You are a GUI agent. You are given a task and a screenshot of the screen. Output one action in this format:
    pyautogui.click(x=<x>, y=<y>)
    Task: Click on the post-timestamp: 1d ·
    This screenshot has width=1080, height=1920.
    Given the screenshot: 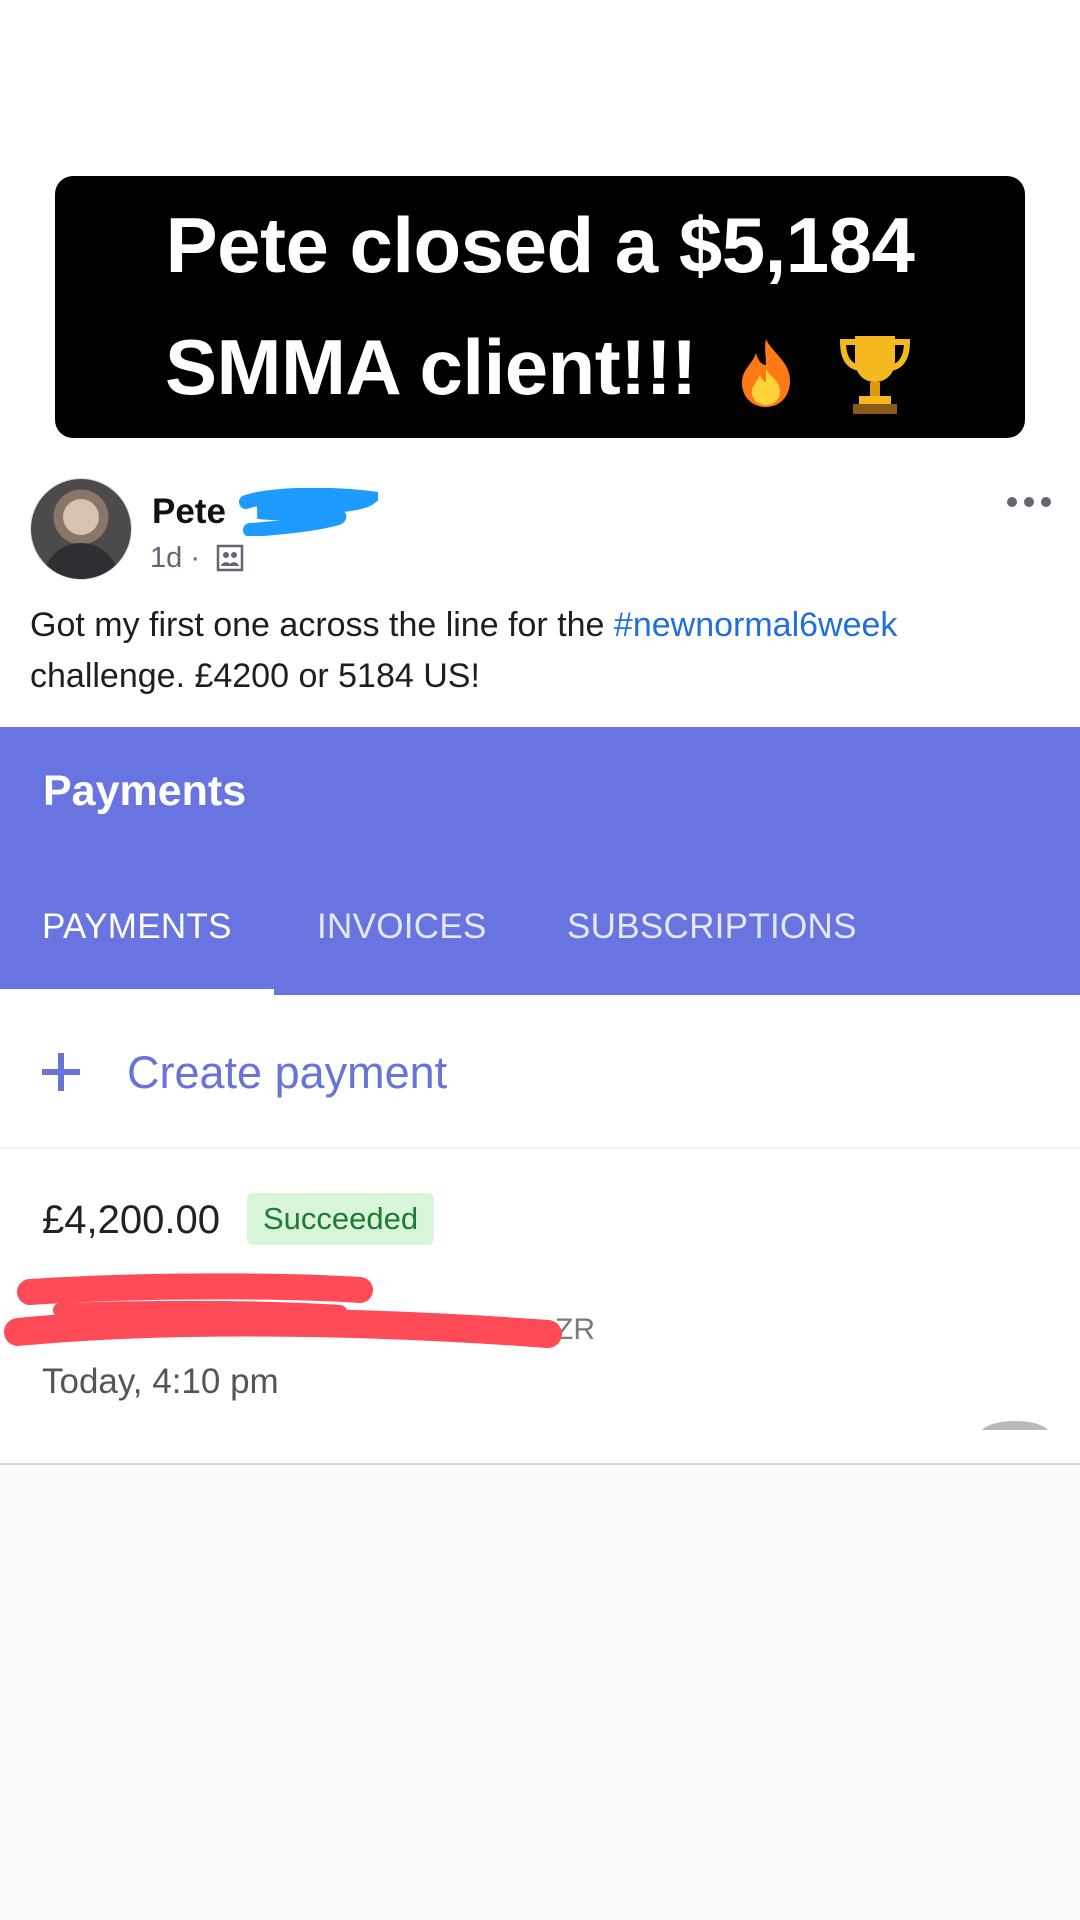 What is the action you would take?
    pyautogui.click(x=175, y=558)
    